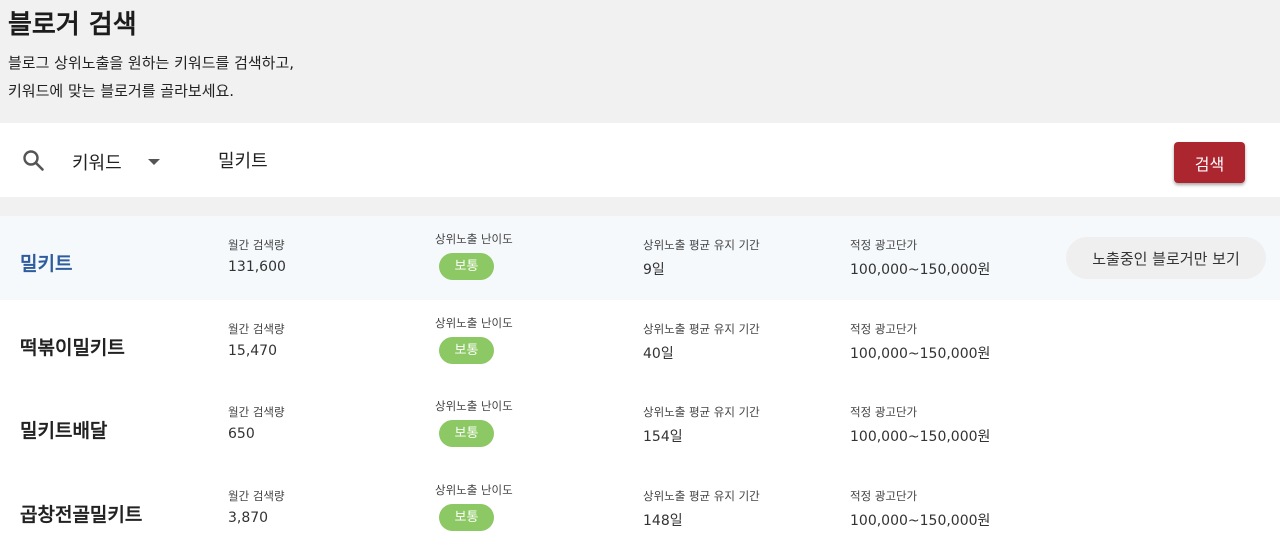 This screenshot has width=1280, height=550. Describe the element at coordinates (257, 256) in the screenshot. I see `monthly-search-stat: 월간 검색량 131,600` at that location.